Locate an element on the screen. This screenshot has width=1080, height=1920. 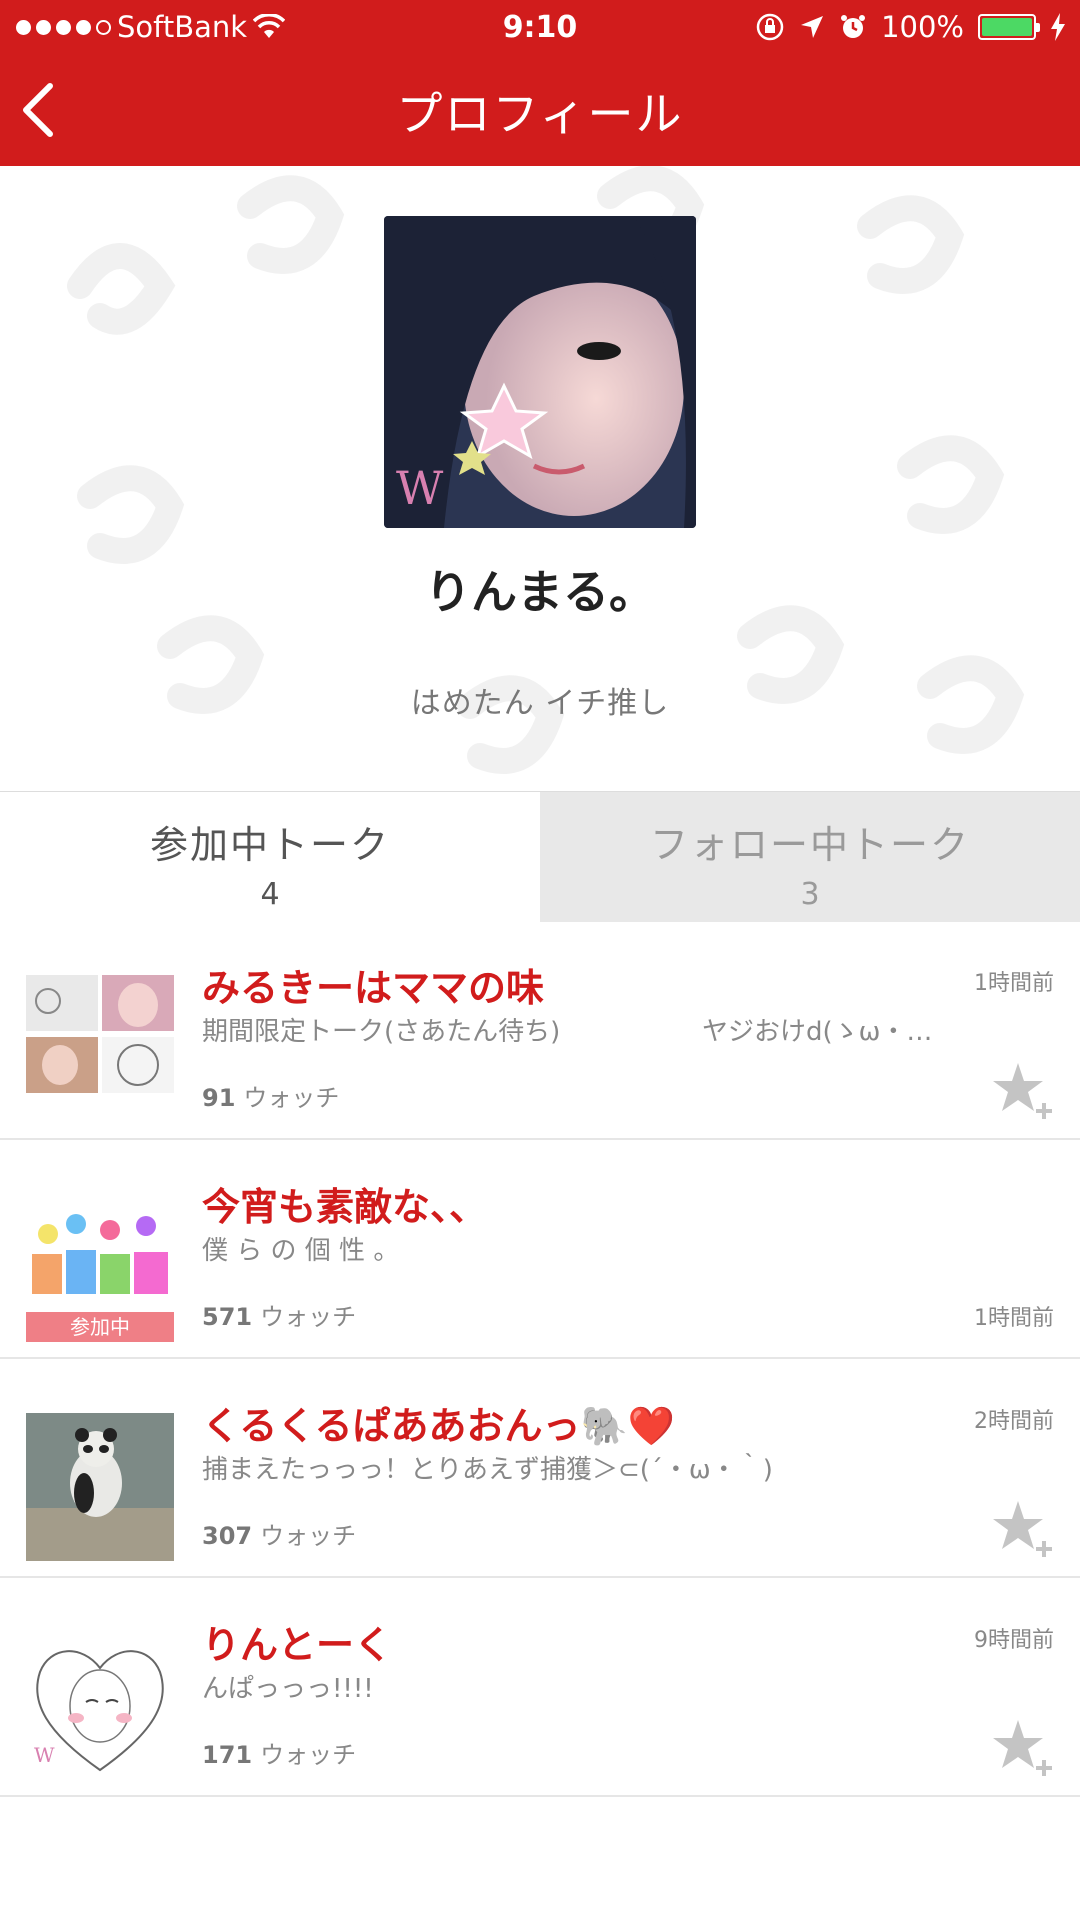
profile-avatar: W is located at coordinates (540, 372).